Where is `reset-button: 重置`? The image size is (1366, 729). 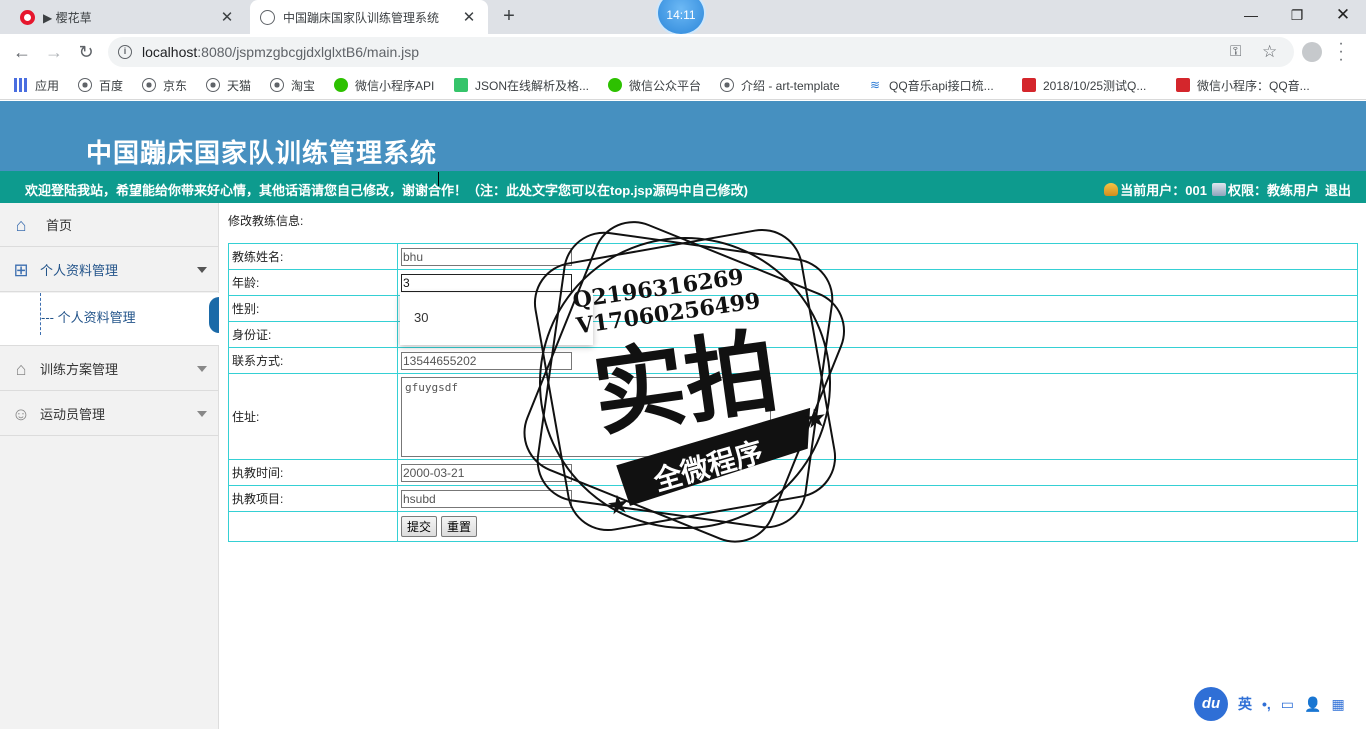 reset-button: 重置 is located at coordinates (459, 526).